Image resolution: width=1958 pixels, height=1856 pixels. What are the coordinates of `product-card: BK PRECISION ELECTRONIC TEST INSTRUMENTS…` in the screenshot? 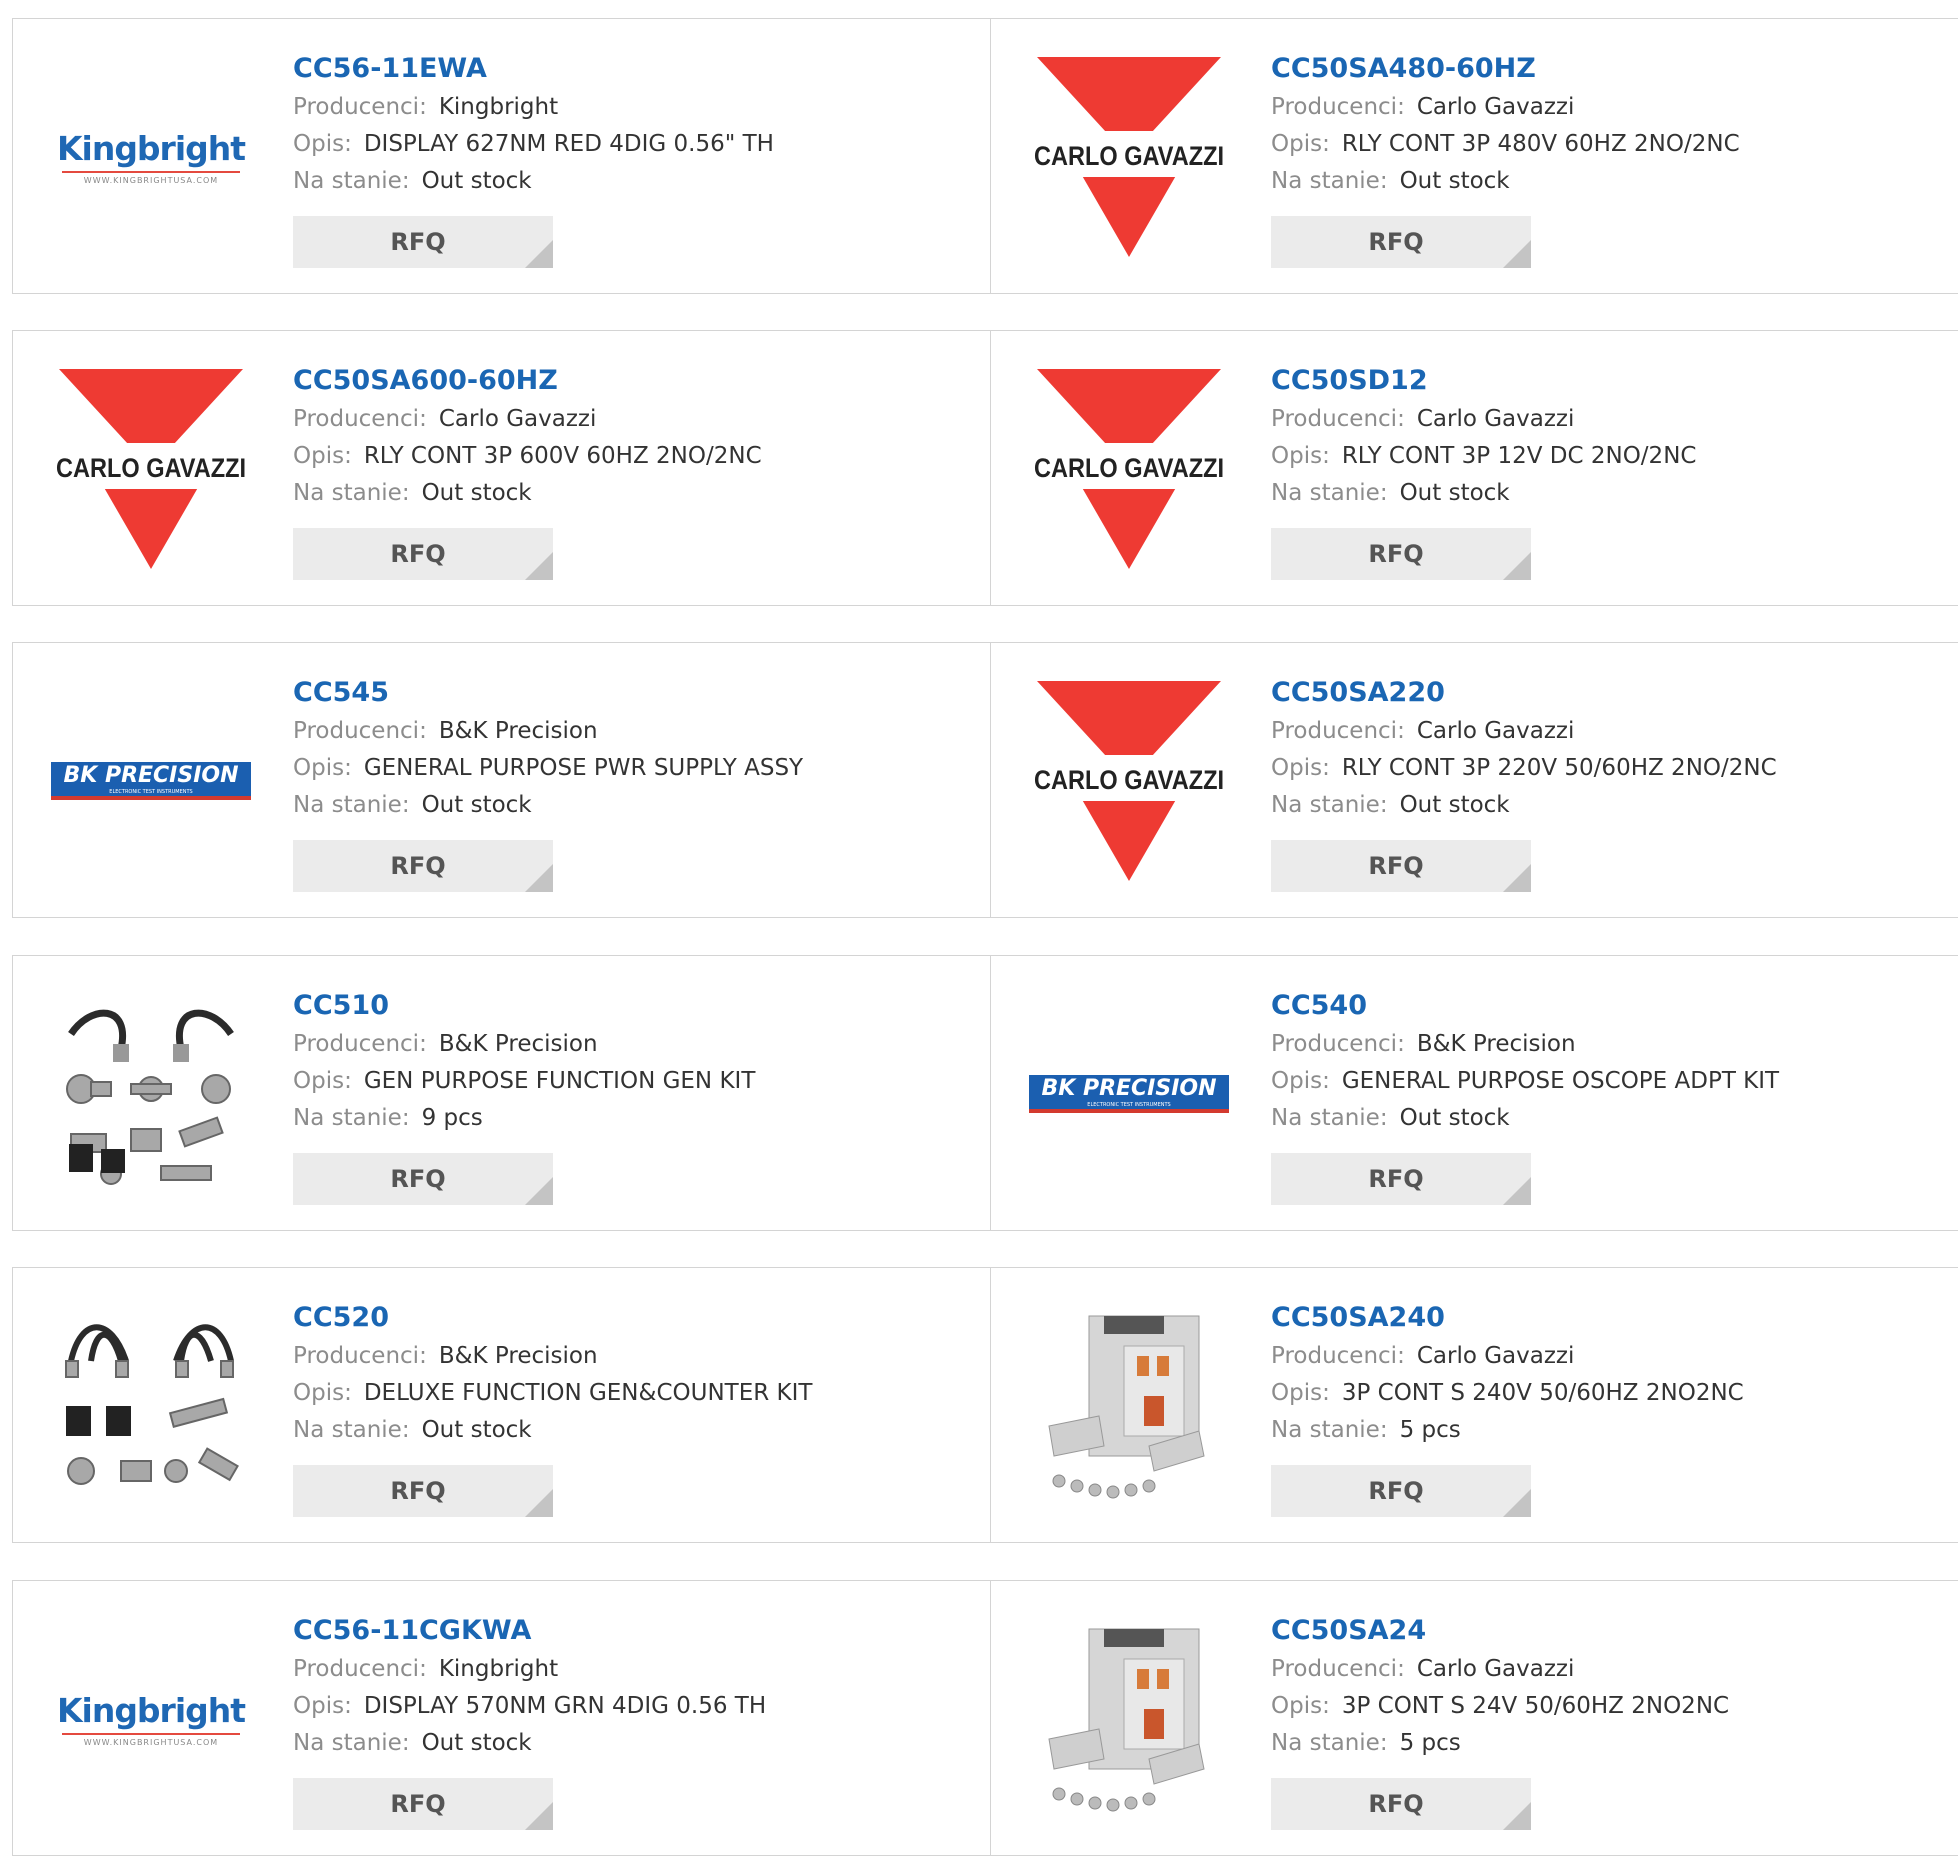 It's located at (1474, 1093).